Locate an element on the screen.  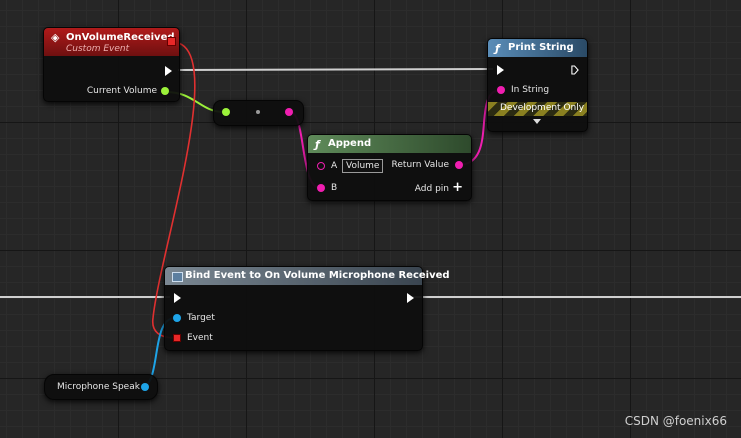
append-return-pin is located at coordinates (459, 165).